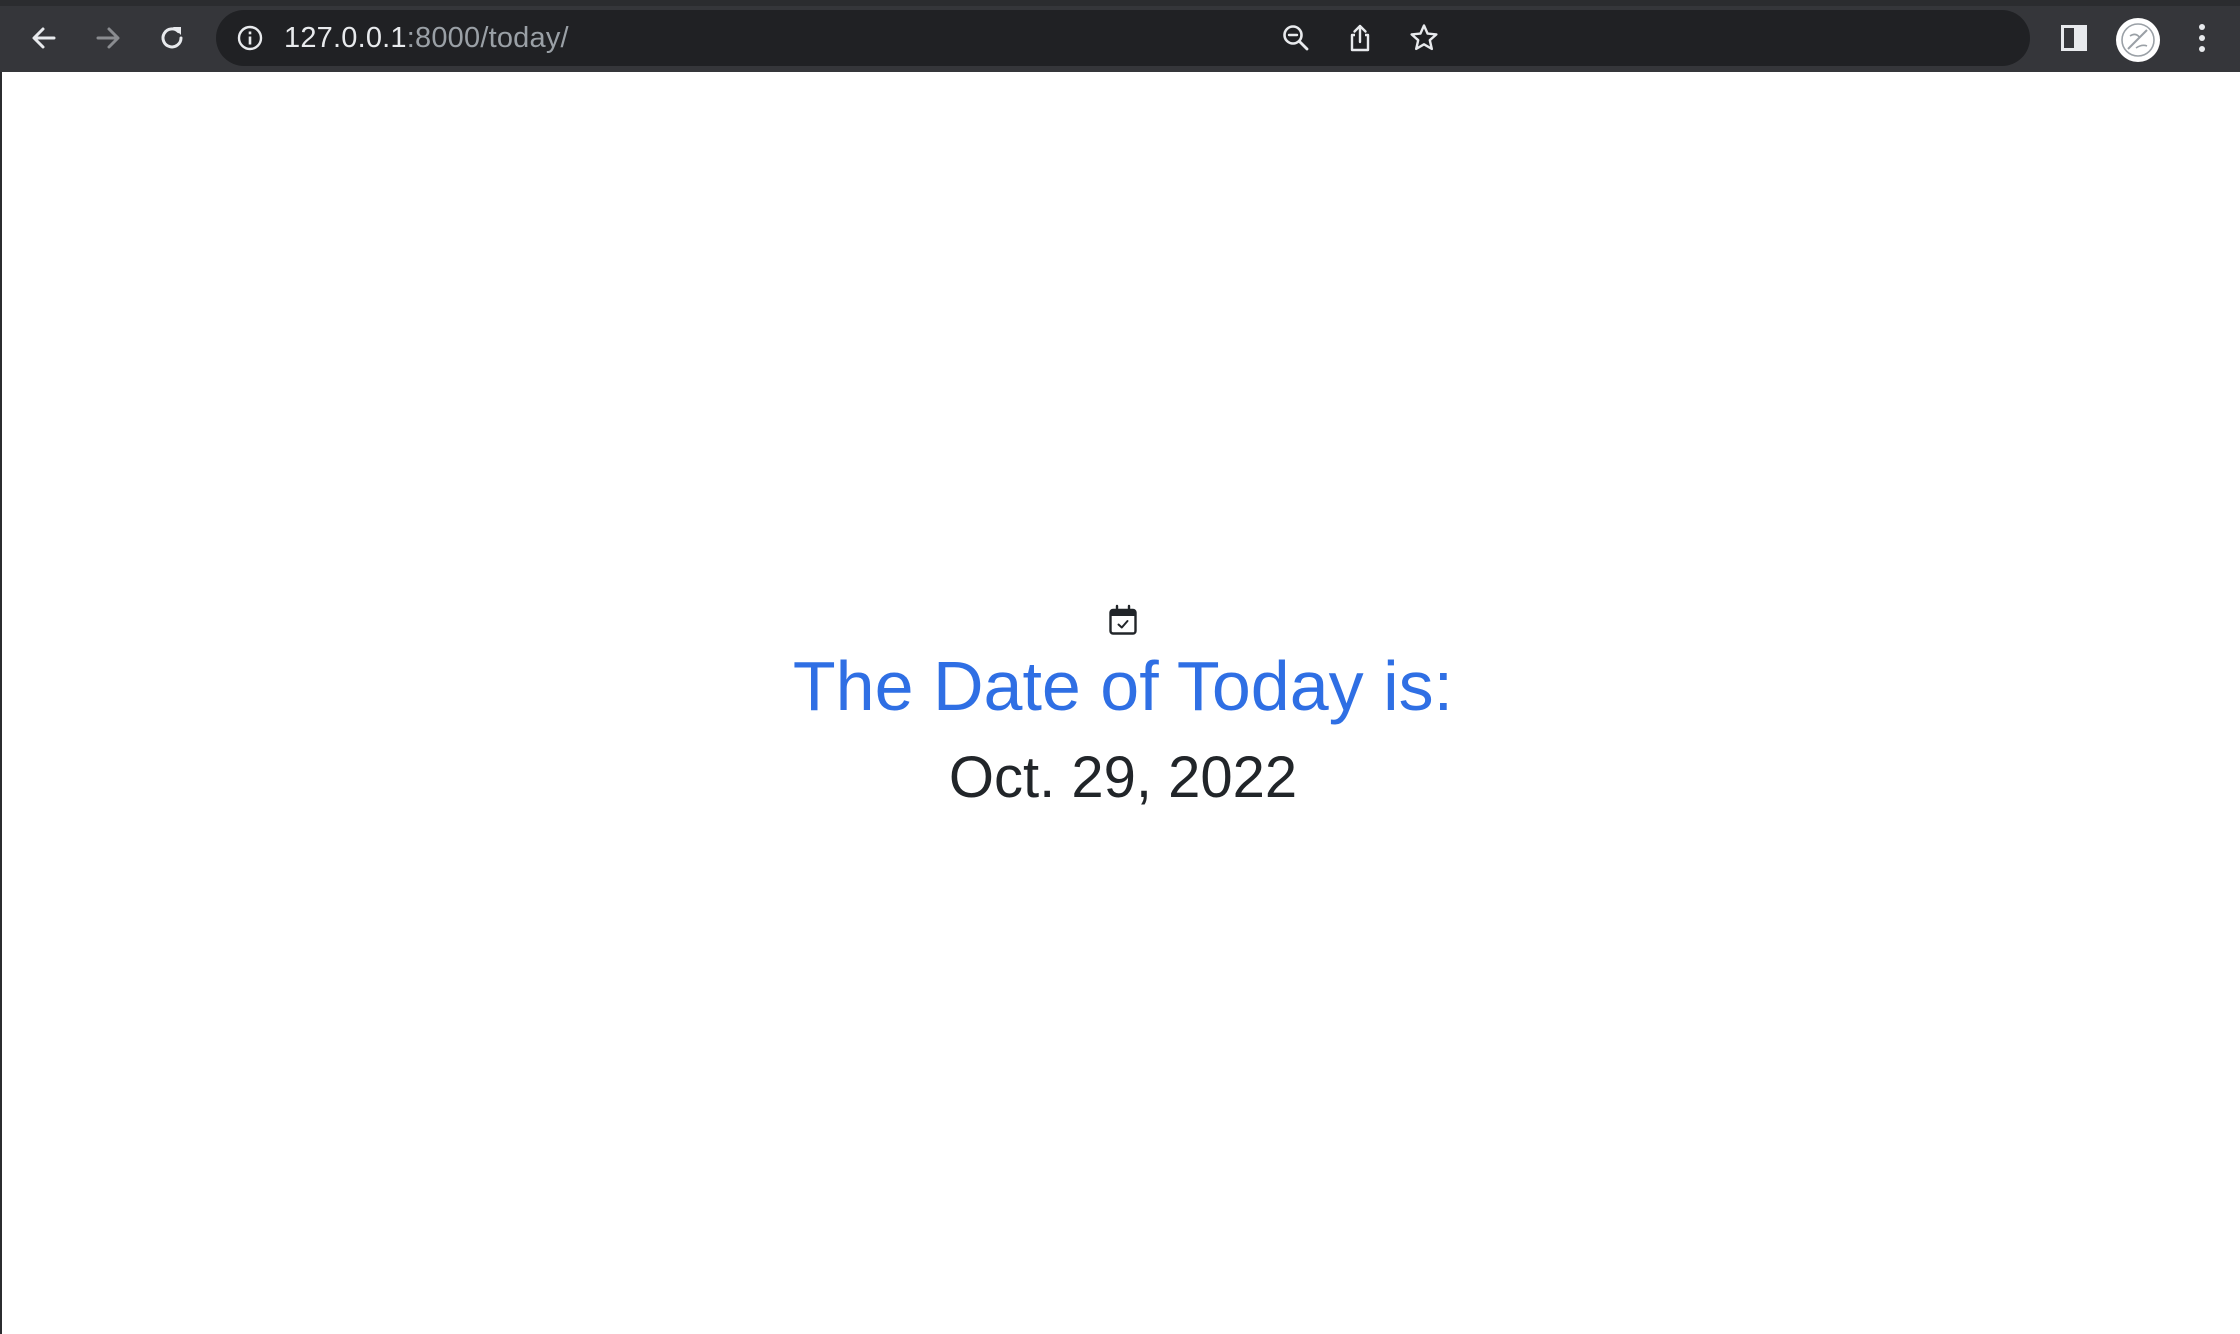  Describe the element at coordinates (1123, 38) in the screenshot. I see `address-bar: 127.0.0.1:8000/today/` at that location.